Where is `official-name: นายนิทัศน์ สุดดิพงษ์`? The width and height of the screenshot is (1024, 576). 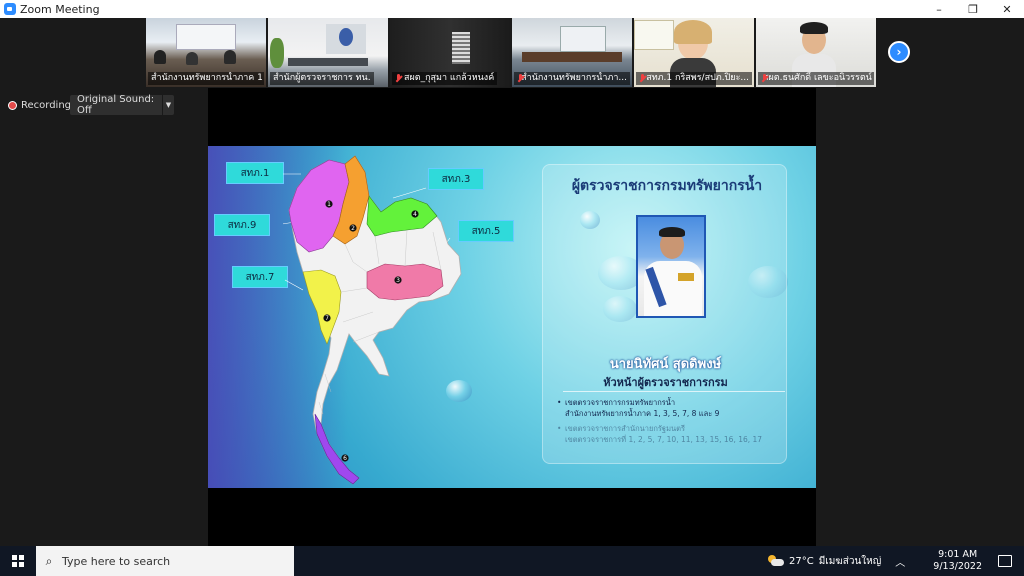 official-name: นายนิทัศน์ สุดดิพงษ์ is located at coordinates (665, 364).